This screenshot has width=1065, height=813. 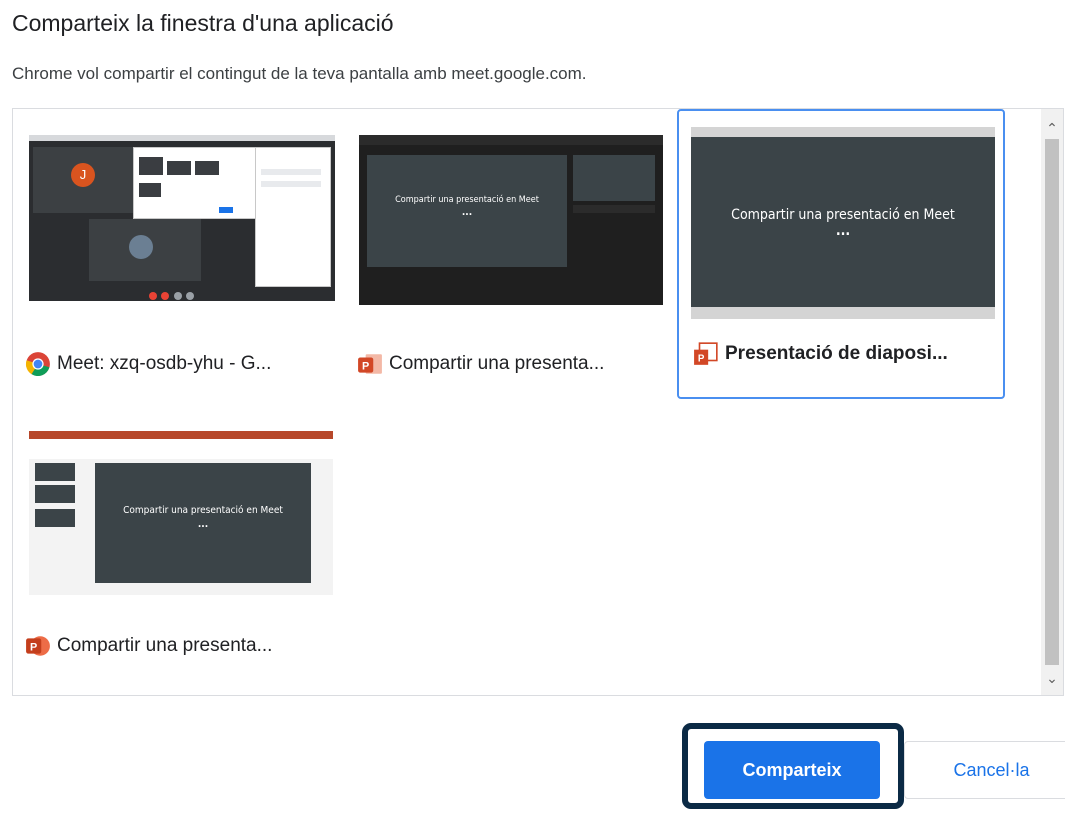 I want to click on scroll-up-icon: ⌃, so click(x=1052, y=128).